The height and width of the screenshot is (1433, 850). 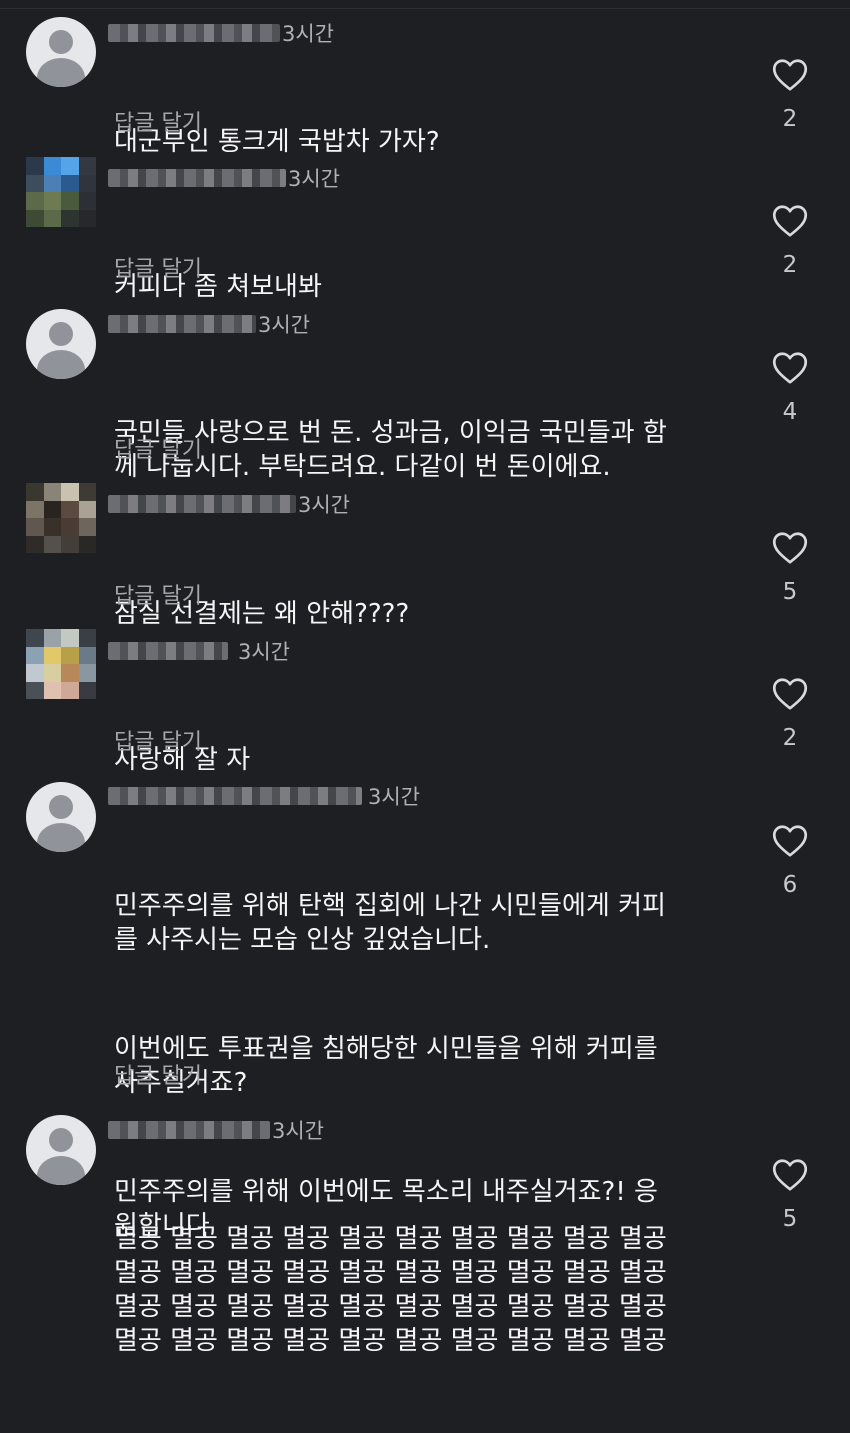 What do you see at coordinates (790, 388) in the screenshot?
I see `like-control: 4` at bounding box center [790, 388].